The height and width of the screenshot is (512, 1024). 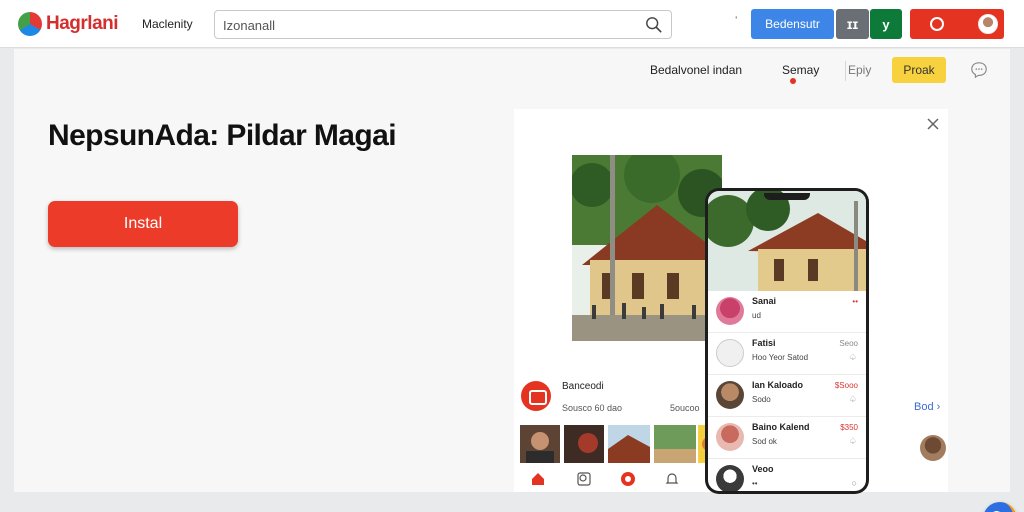 What do you see at coordinates (538, 479) in the screenshot?
I see `home-icon` at bounding box center [538, 479].